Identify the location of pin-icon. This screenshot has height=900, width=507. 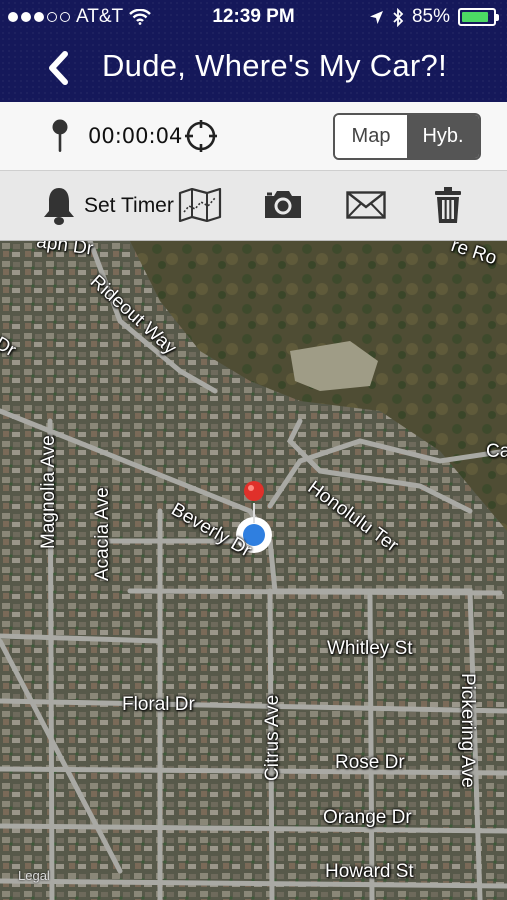
(60, 135).